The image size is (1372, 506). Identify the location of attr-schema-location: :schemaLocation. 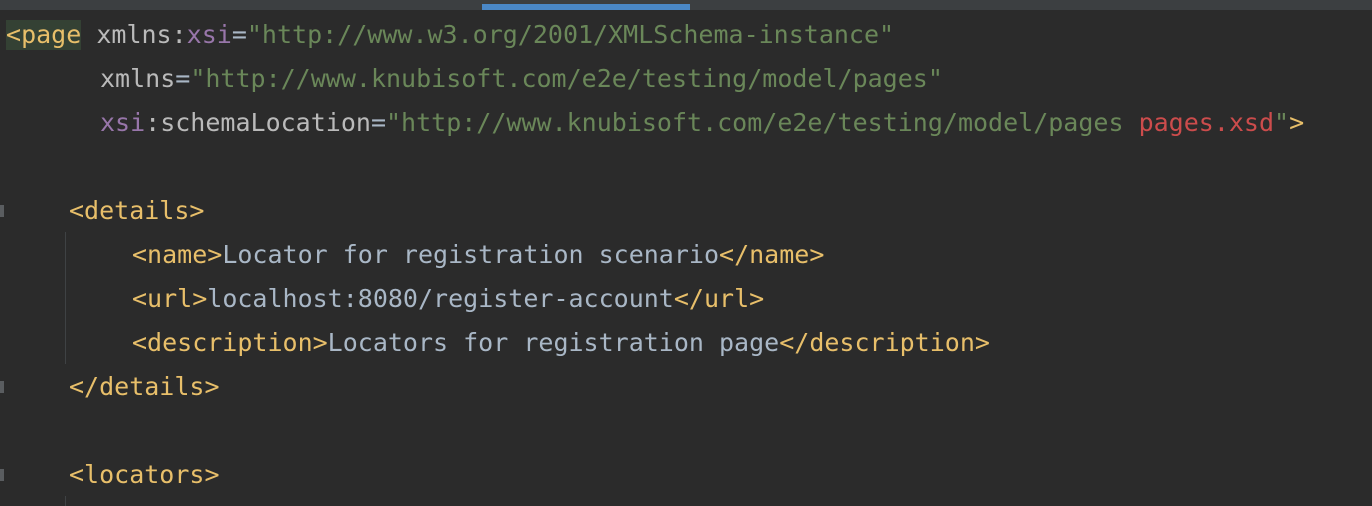
(258, 122).